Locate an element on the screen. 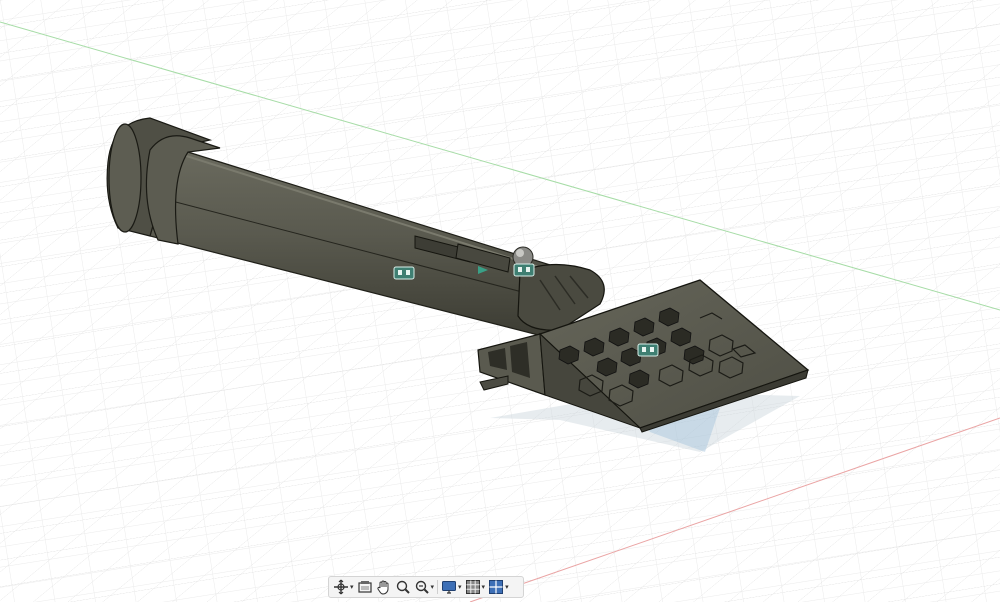  hand-icon is located at coordinates (382, 587).